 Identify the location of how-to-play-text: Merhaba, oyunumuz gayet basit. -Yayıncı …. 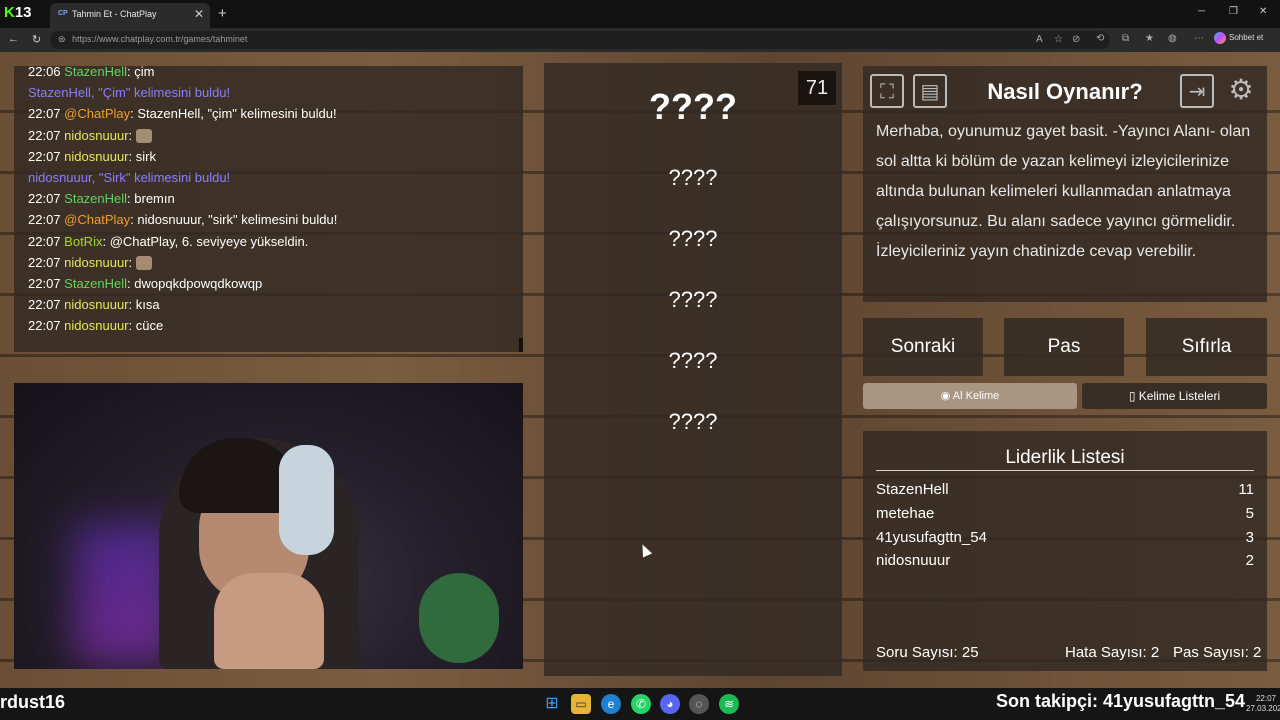
(1063, 191).